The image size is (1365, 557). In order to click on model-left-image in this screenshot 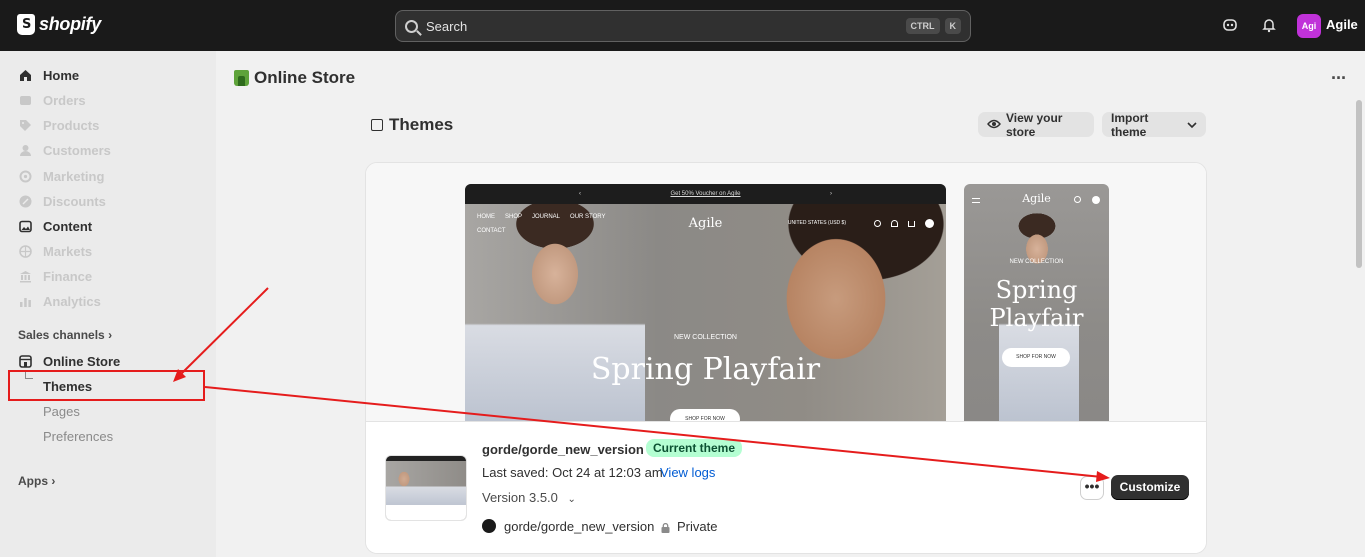, I will do `click(555, 312)`.